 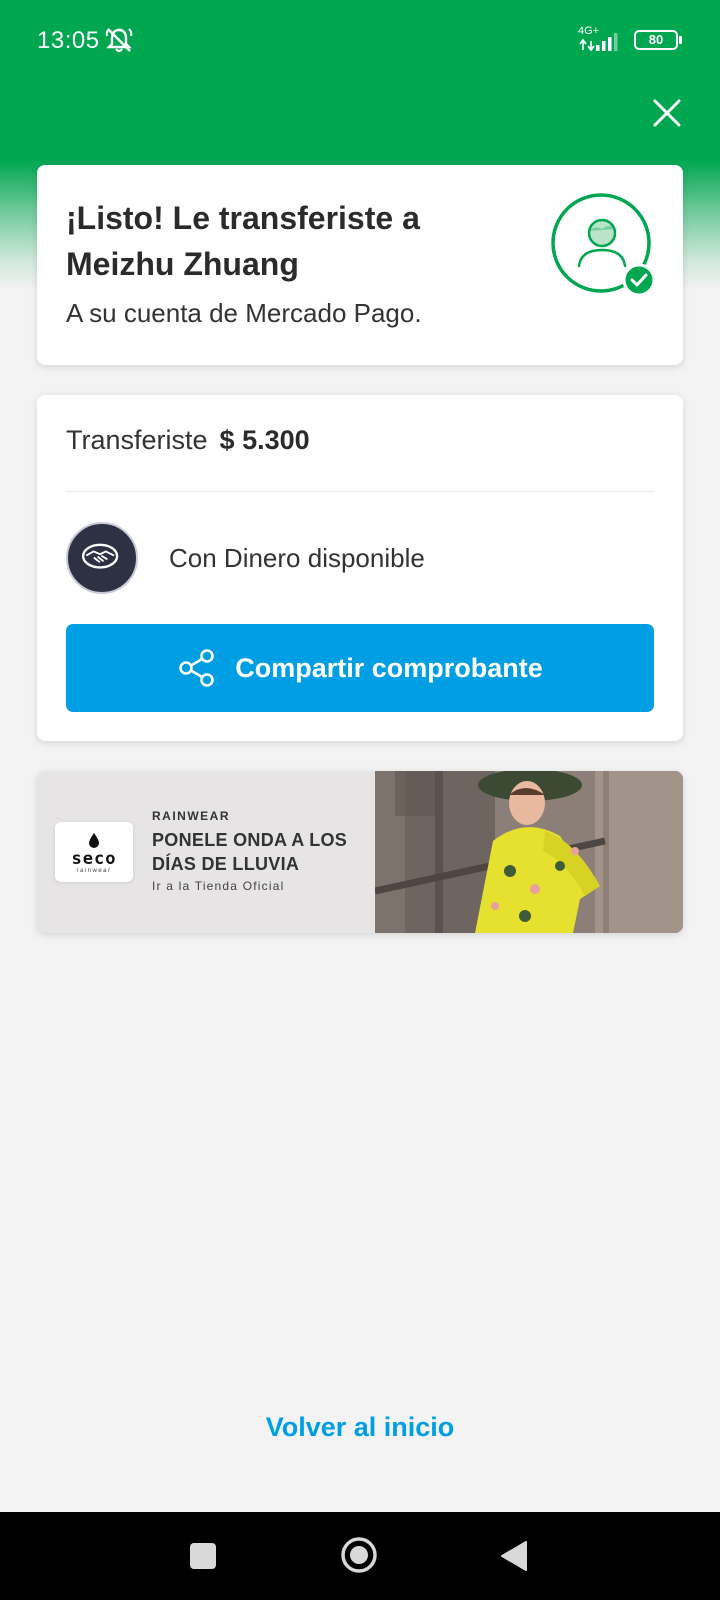 What do you see at coordinates (360, 41) in the screenshot?
I see `status-bar: 13:05 4G+ 80` at bounding box center [360, 41].